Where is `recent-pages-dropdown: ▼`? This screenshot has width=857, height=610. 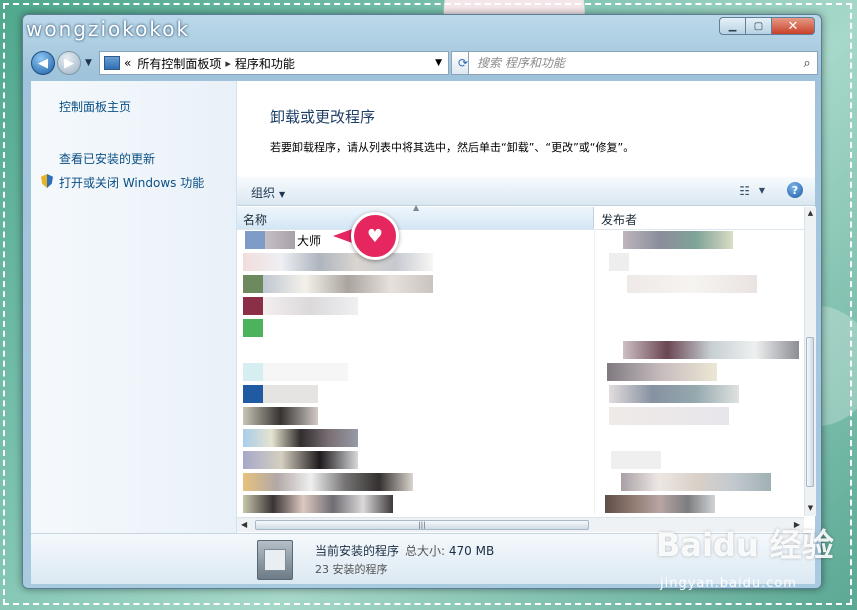 recent-pages-dropdown: ▼ is located at coordinates (88, 63).